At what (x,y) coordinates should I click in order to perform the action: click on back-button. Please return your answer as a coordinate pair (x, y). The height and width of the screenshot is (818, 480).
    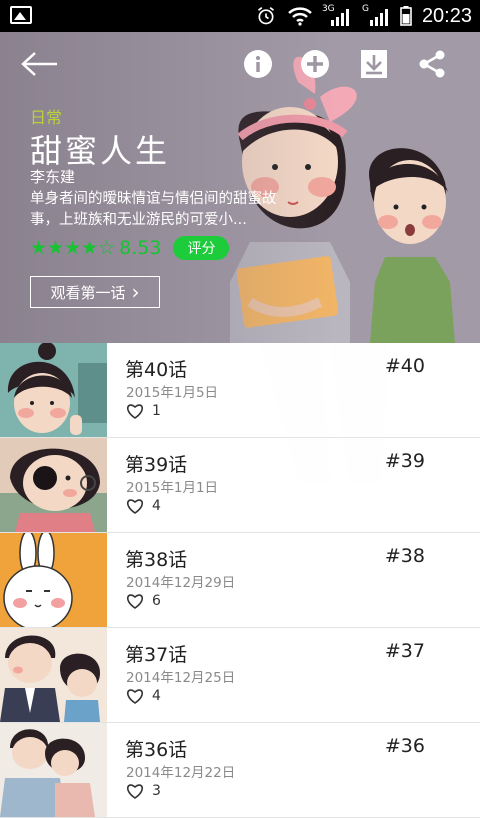
    Looking at the image, I should click on (40, 64).